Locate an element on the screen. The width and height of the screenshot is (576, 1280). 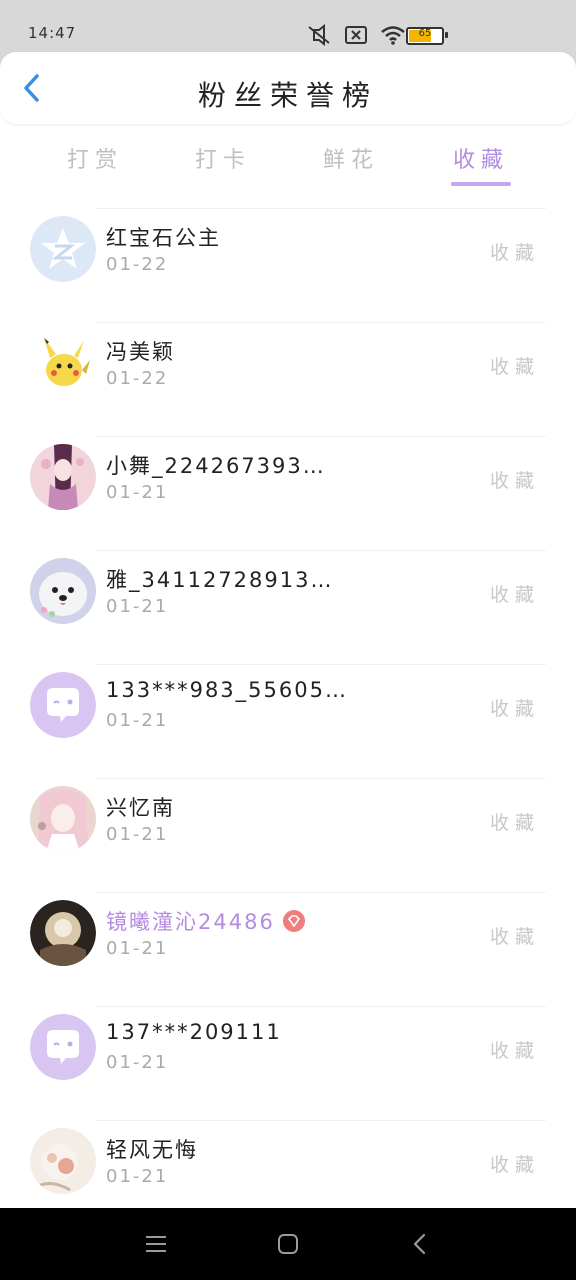
list-item-name: 红宝石公主 is located at coordinates (163, 238).